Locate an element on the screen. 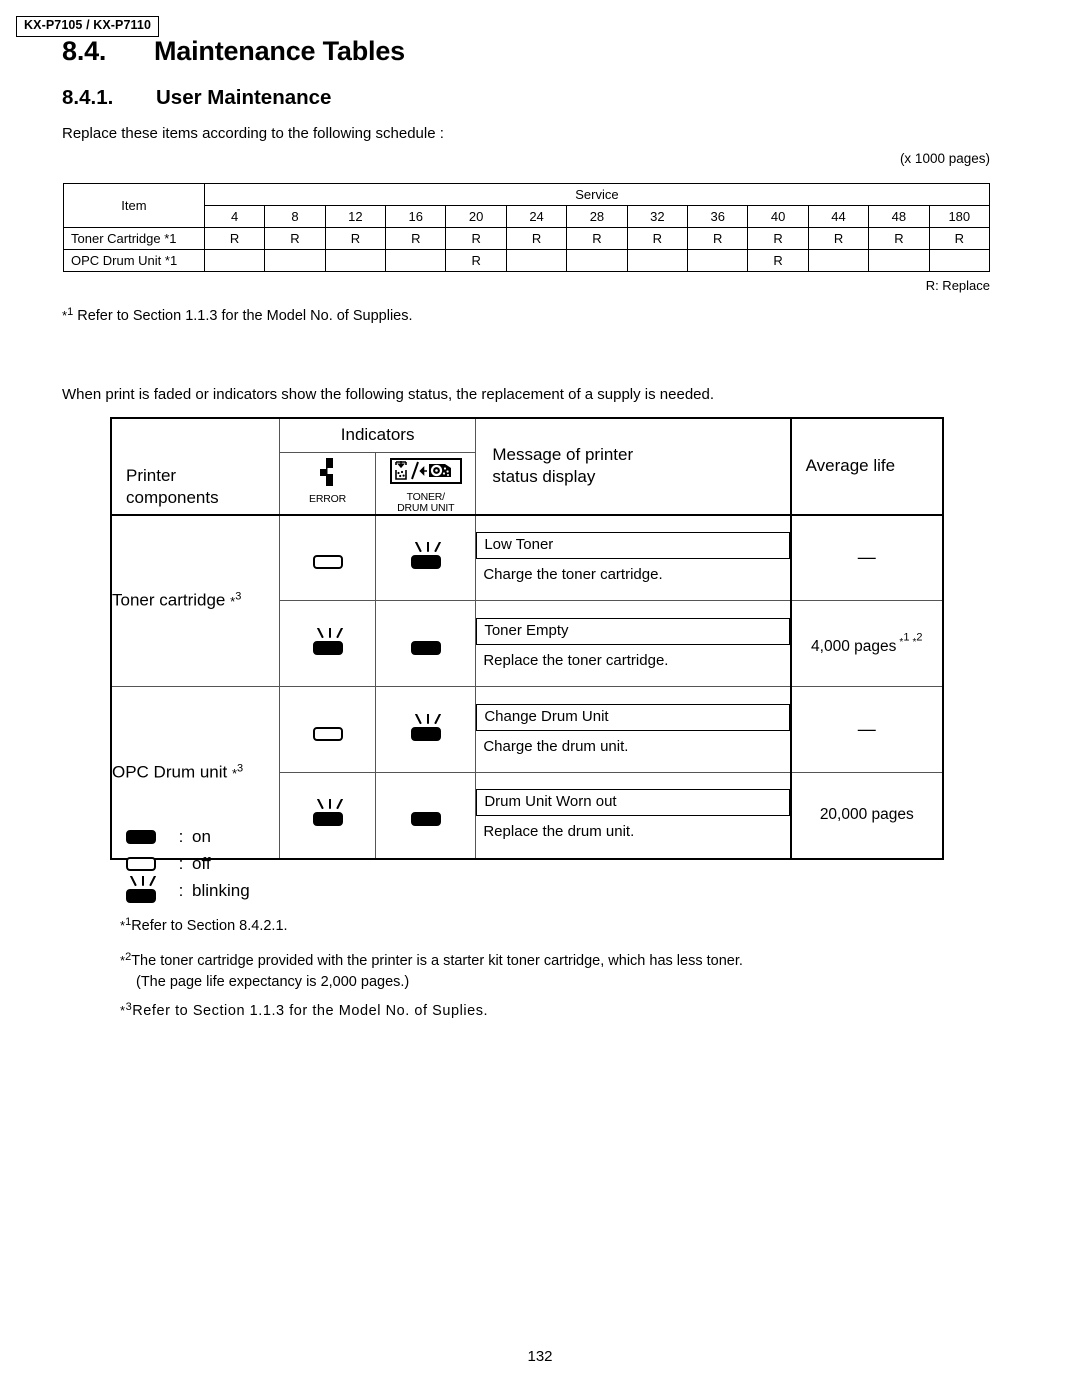  average-life-footnote-mark: *1 *2 is located at coordinates (911, 639).